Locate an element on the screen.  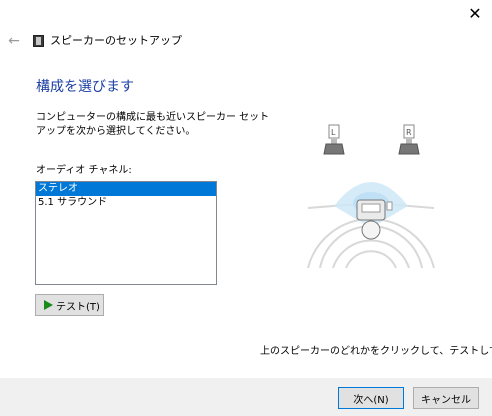
right-speaker: R is located at coordinates (409, 139).